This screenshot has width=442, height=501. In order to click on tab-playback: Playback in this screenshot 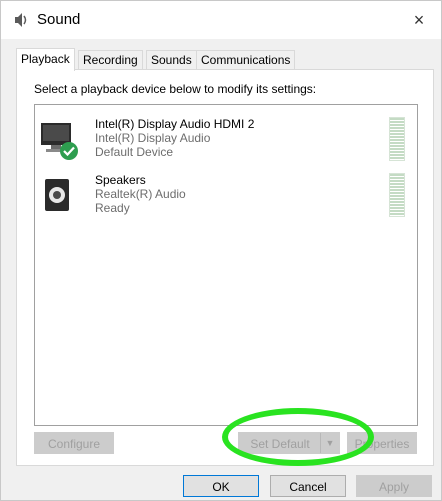, I will do `click(45, 59)`.